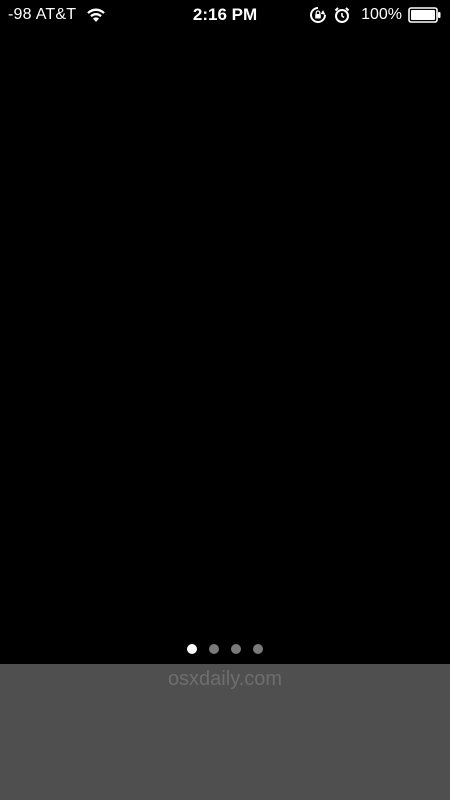  I want to click on status-bar: -98 AT&T 2:16 PM 100%, so click(225, 15).